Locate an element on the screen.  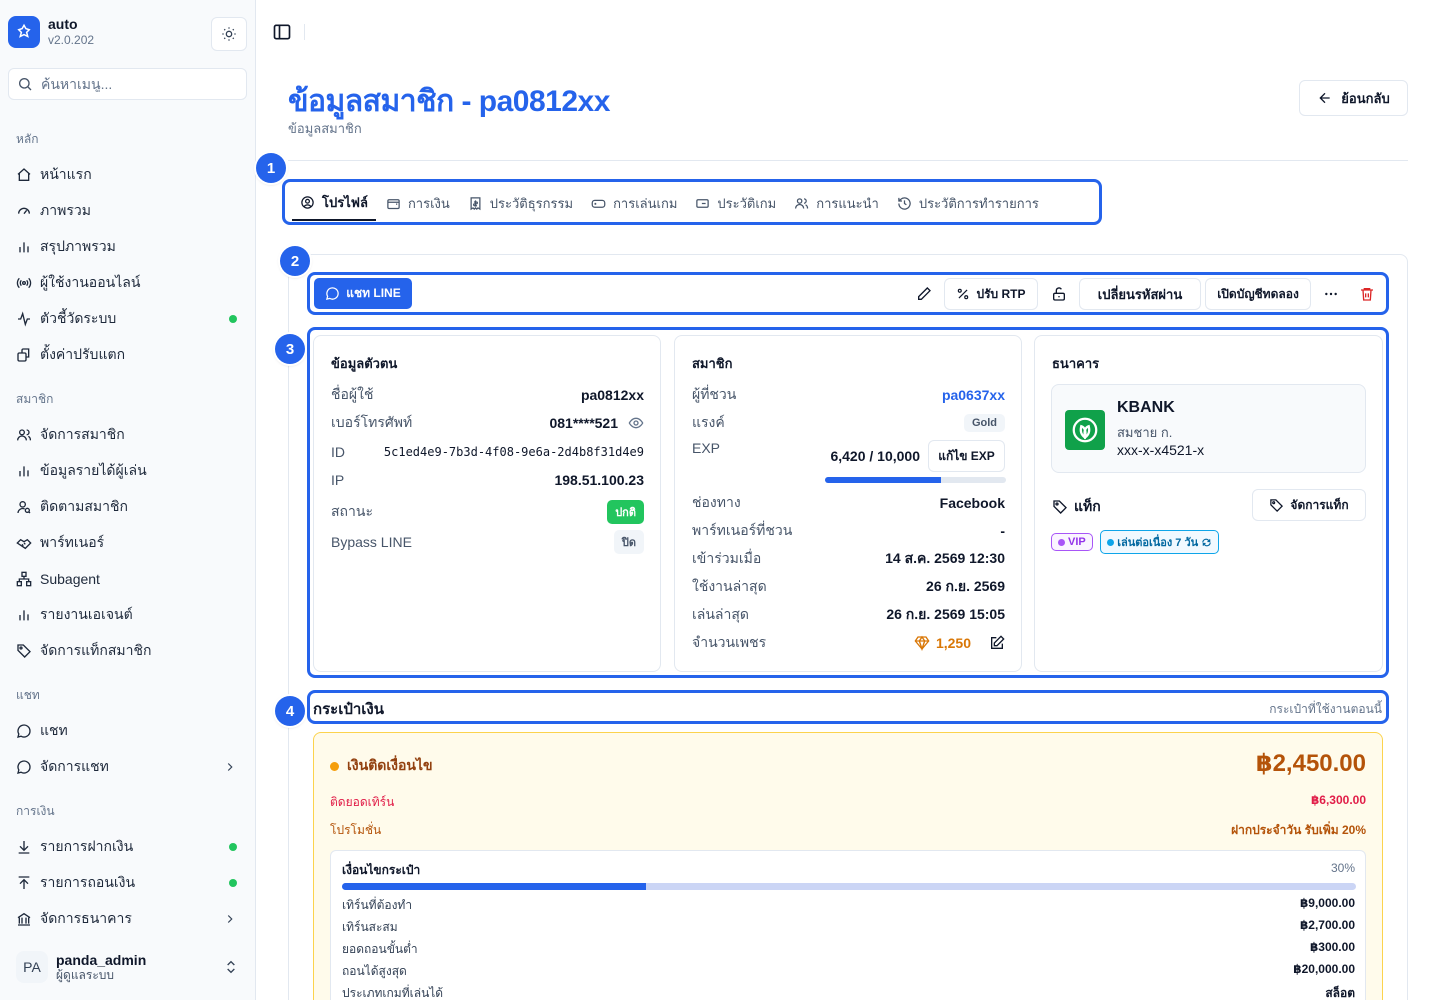
wallet-type-label: เงินติดเงื่อนไข is located at coordinates (390, 765).